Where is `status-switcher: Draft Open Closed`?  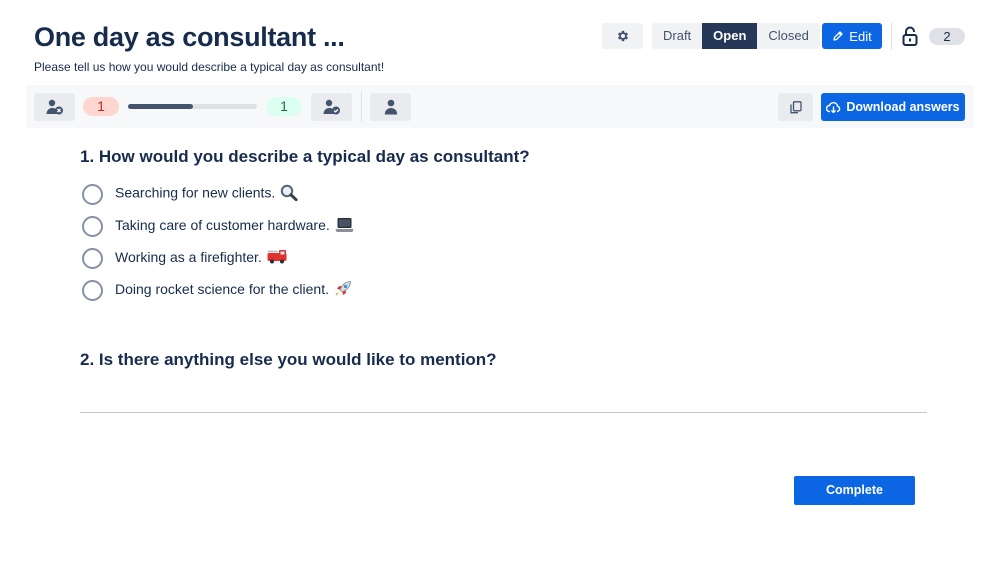
status-switcher: Draft Open Closed is located at coordinates (736, 36).